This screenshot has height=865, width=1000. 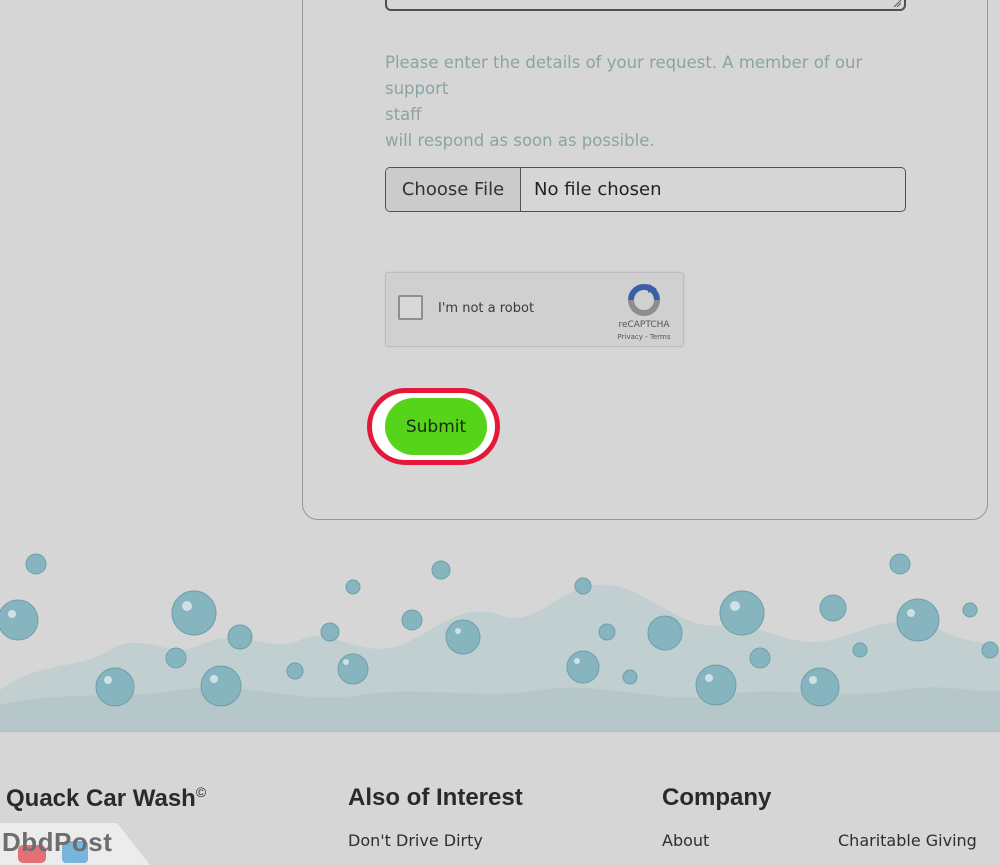 What do you see at coordinates (500, 731) in the screenshot?
I see `footer-divider` at bounding box center [500, 731].